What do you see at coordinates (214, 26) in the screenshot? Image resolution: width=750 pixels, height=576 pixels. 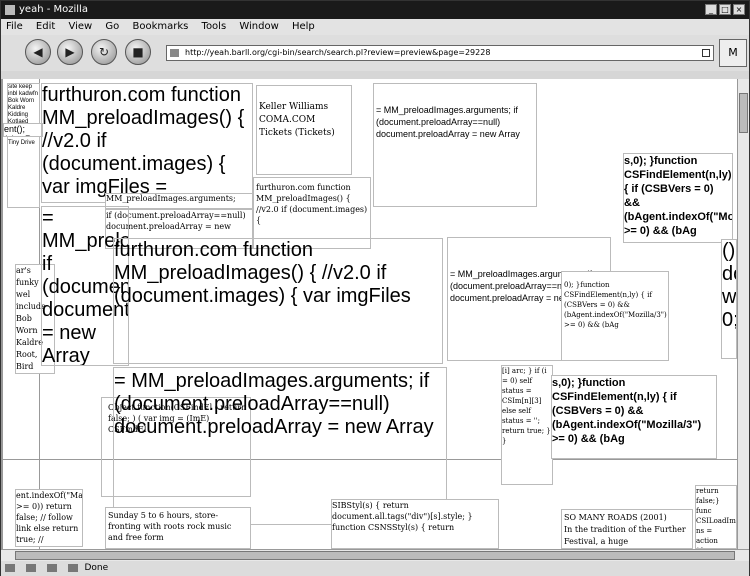 I see `menu-tools: Tools` at bounding box center [214, 26].